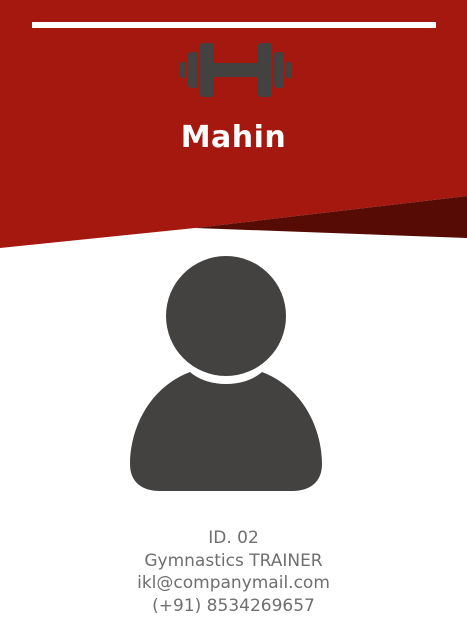  Describe the element at coordinates (233, 538) in the screenshot. I see `employee-id: ID. 02` at that location.